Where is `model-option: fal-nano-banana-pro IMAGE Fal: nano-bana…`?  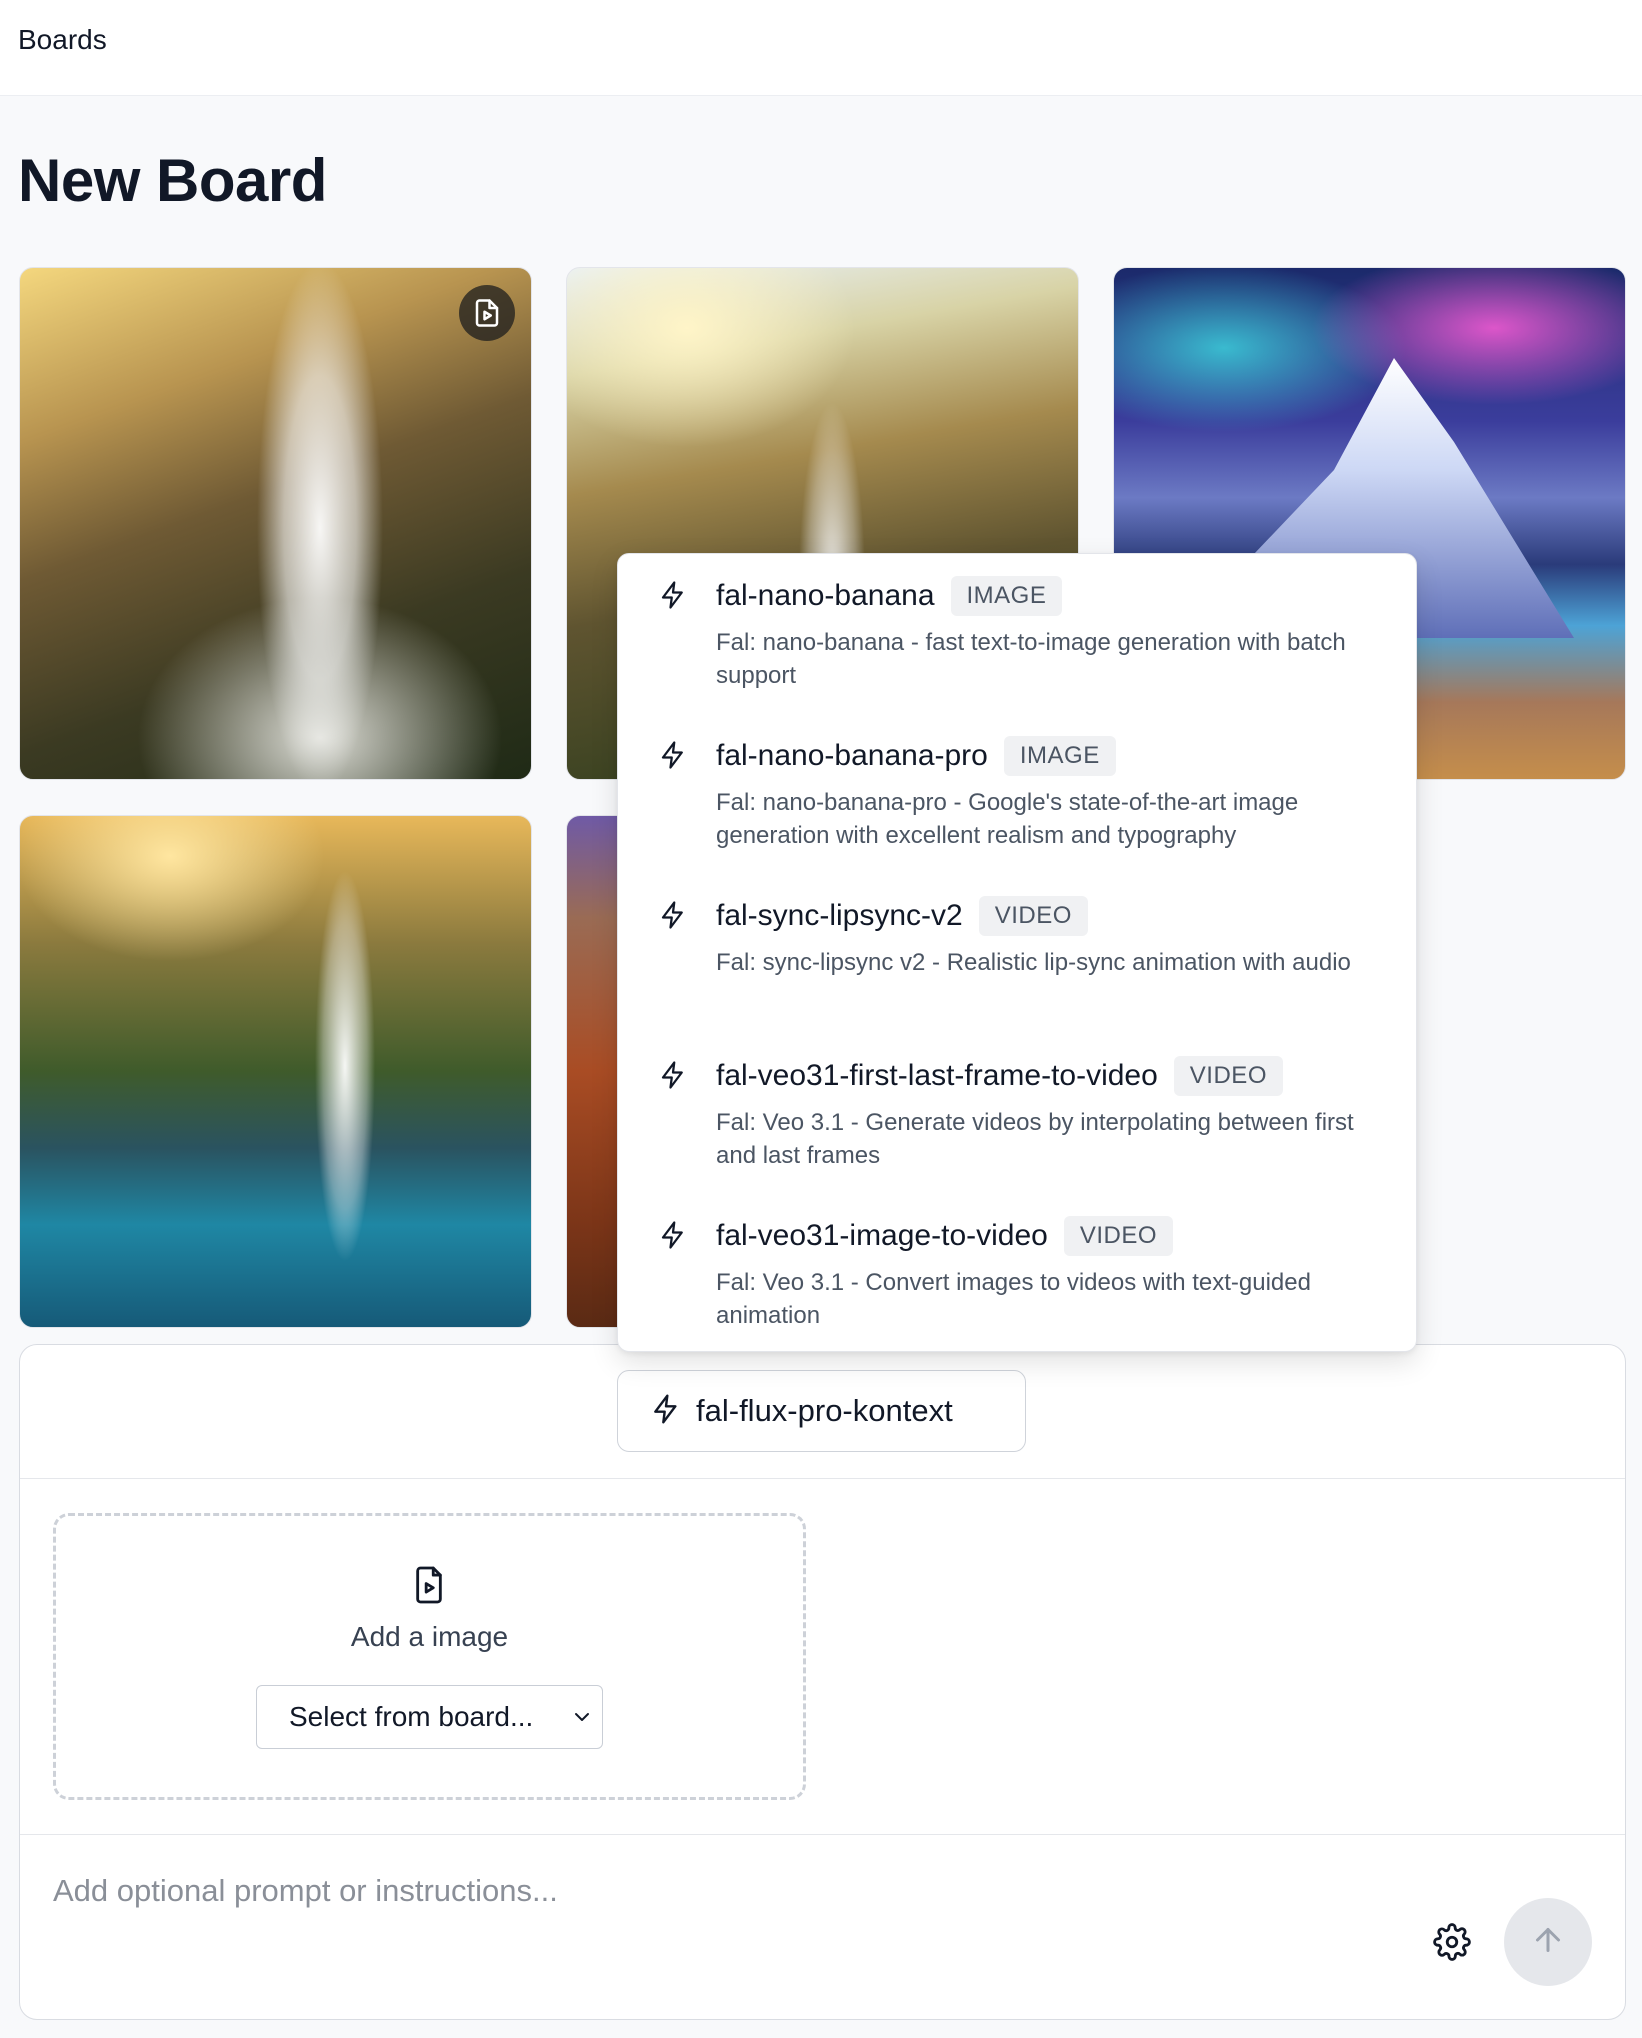
model-option: fal-nano-banana-pro IMAGE Fal: nano-bana… is located at coordinates (1017, 806).